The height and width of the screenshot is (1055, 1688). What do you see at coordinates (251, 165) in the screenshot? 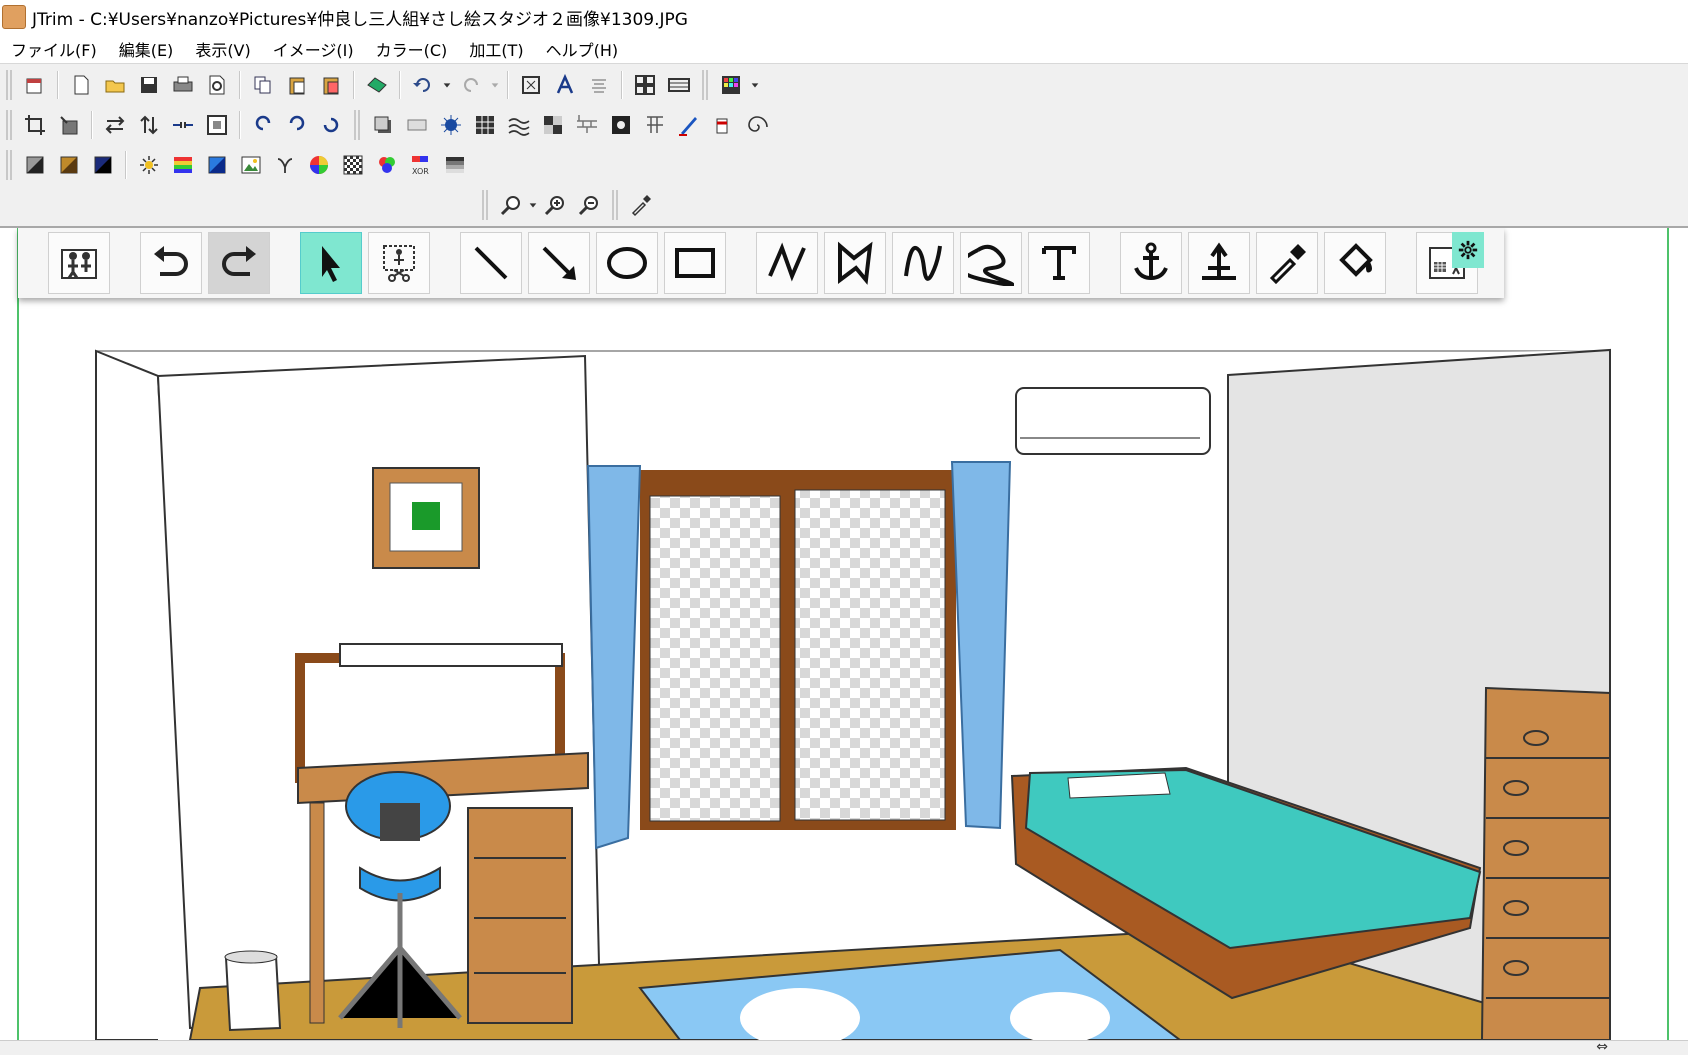
I see `image-adjust-button` at bounding box center [251, 165].